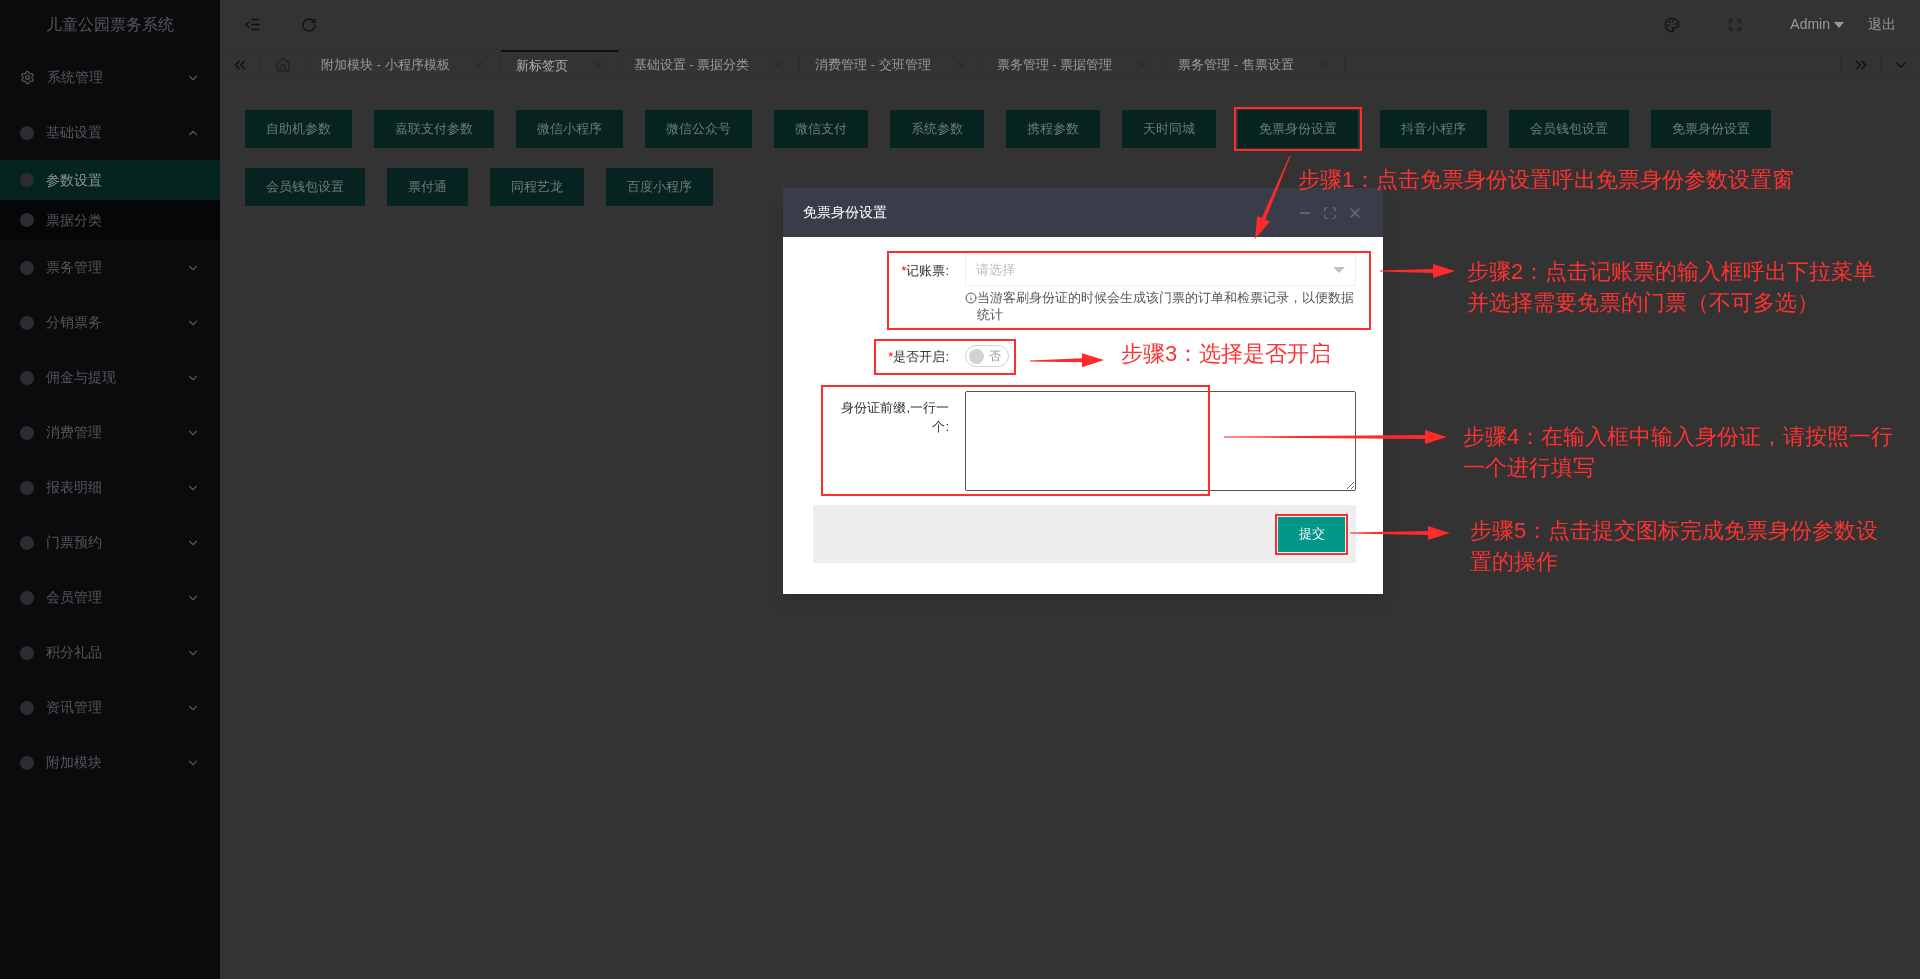  Describe the element at coordinates (298, 129) in the screenshot. I see `settings-button: 自助机参数` at that location.